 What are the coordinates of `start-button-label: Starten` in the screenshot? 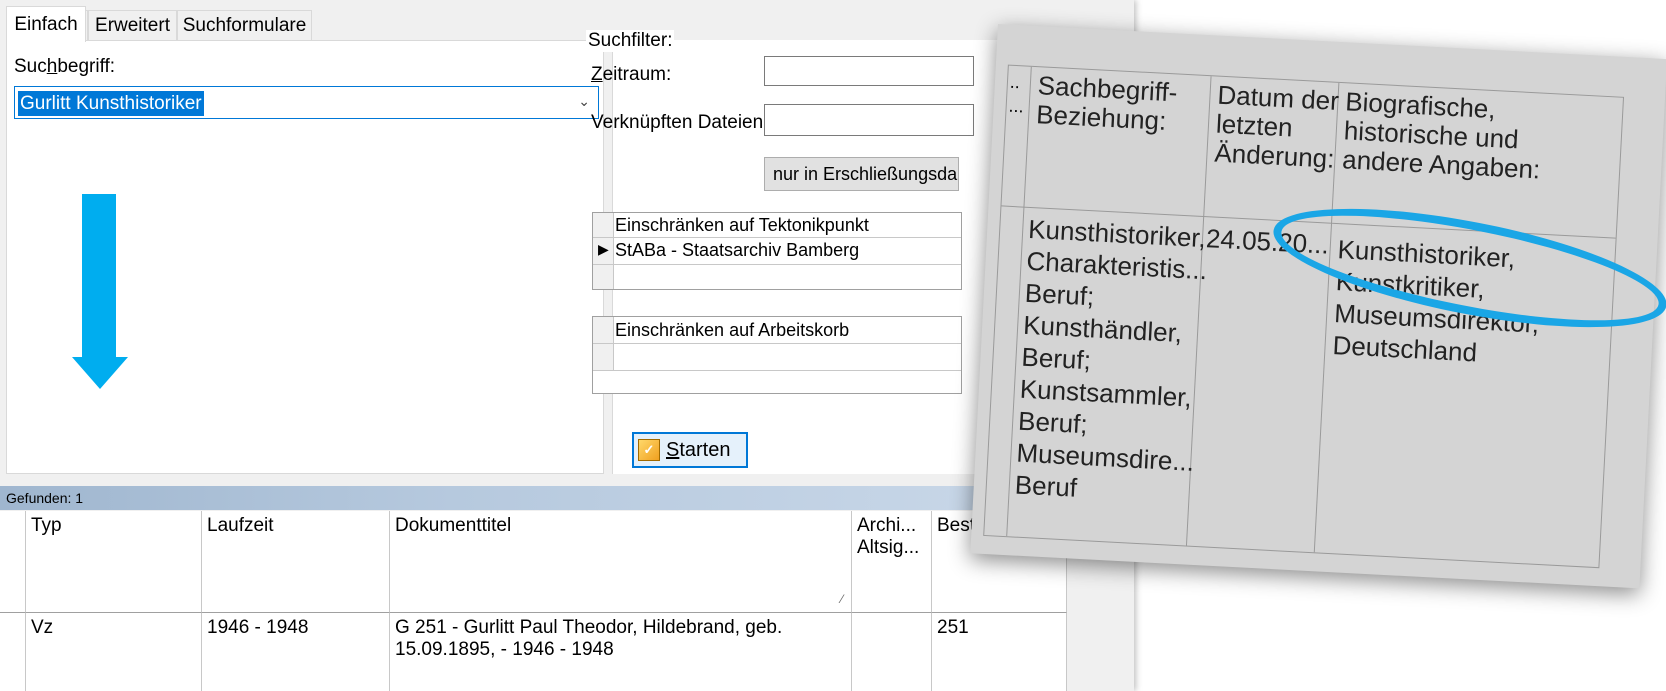 It's located at (698, 449).